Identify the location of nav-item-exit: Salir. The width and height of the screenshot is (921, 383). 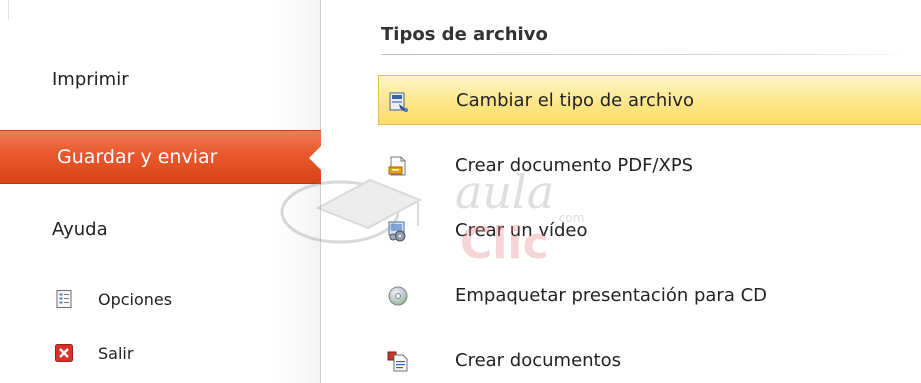
(160, 353).